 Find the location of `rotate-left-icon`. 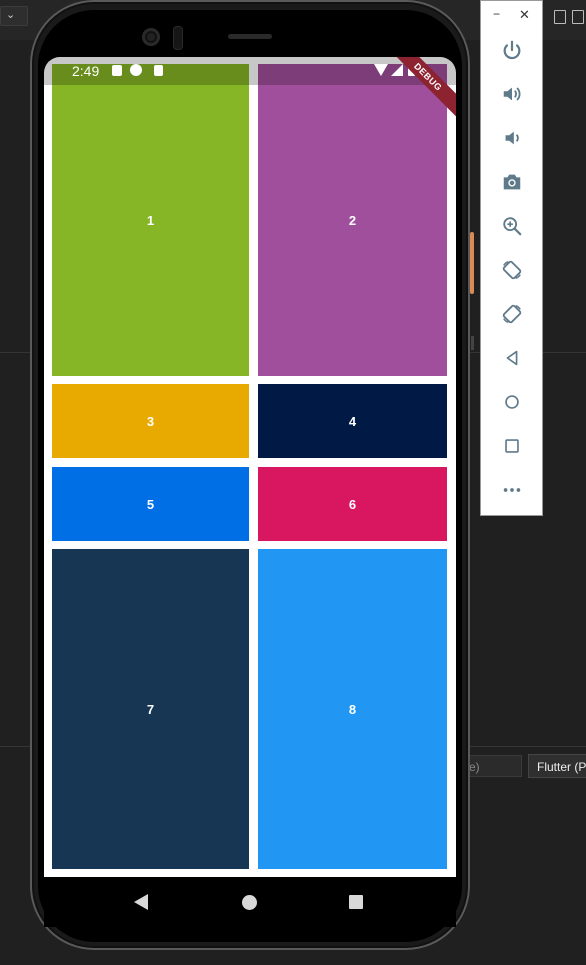

rotate-left-icon is located at coordinates (512, 270).